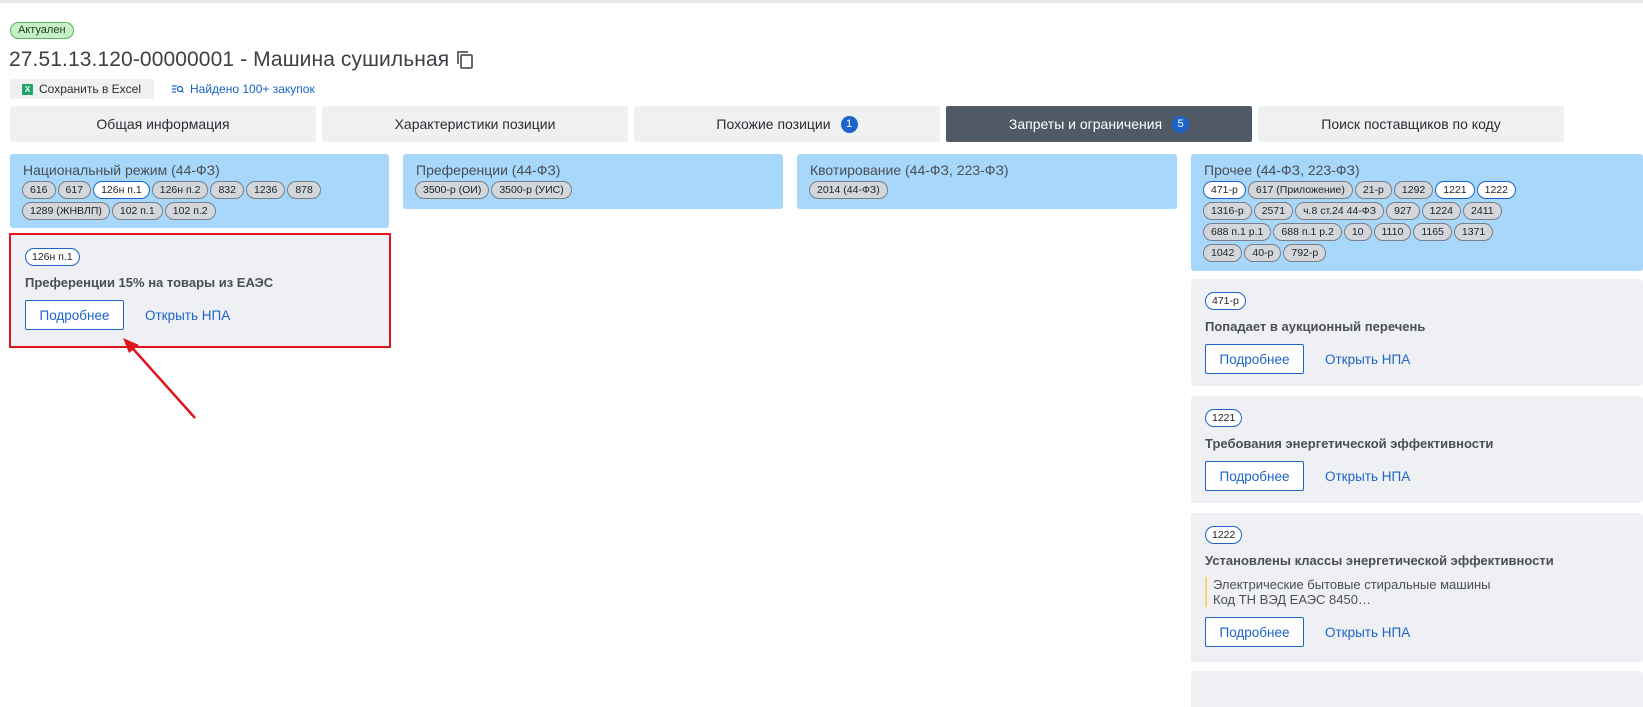 Image resolution: width=1643 pixels, height=707 pixels. What do you see at coordinates (599, 190) in the screenshot?
I see `chip-list: 3500-р (ОИ) 3500-р (УИС)` at bounding box center [599, 190].